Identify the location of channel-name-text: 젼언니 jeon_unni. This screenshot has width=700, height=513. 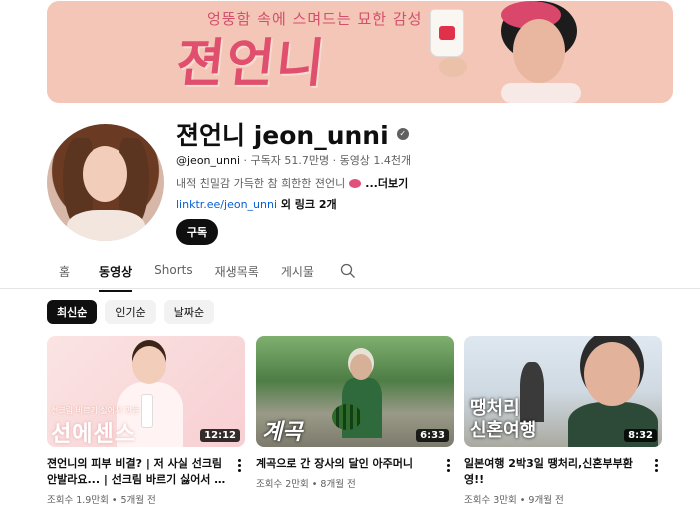
(282, 135).